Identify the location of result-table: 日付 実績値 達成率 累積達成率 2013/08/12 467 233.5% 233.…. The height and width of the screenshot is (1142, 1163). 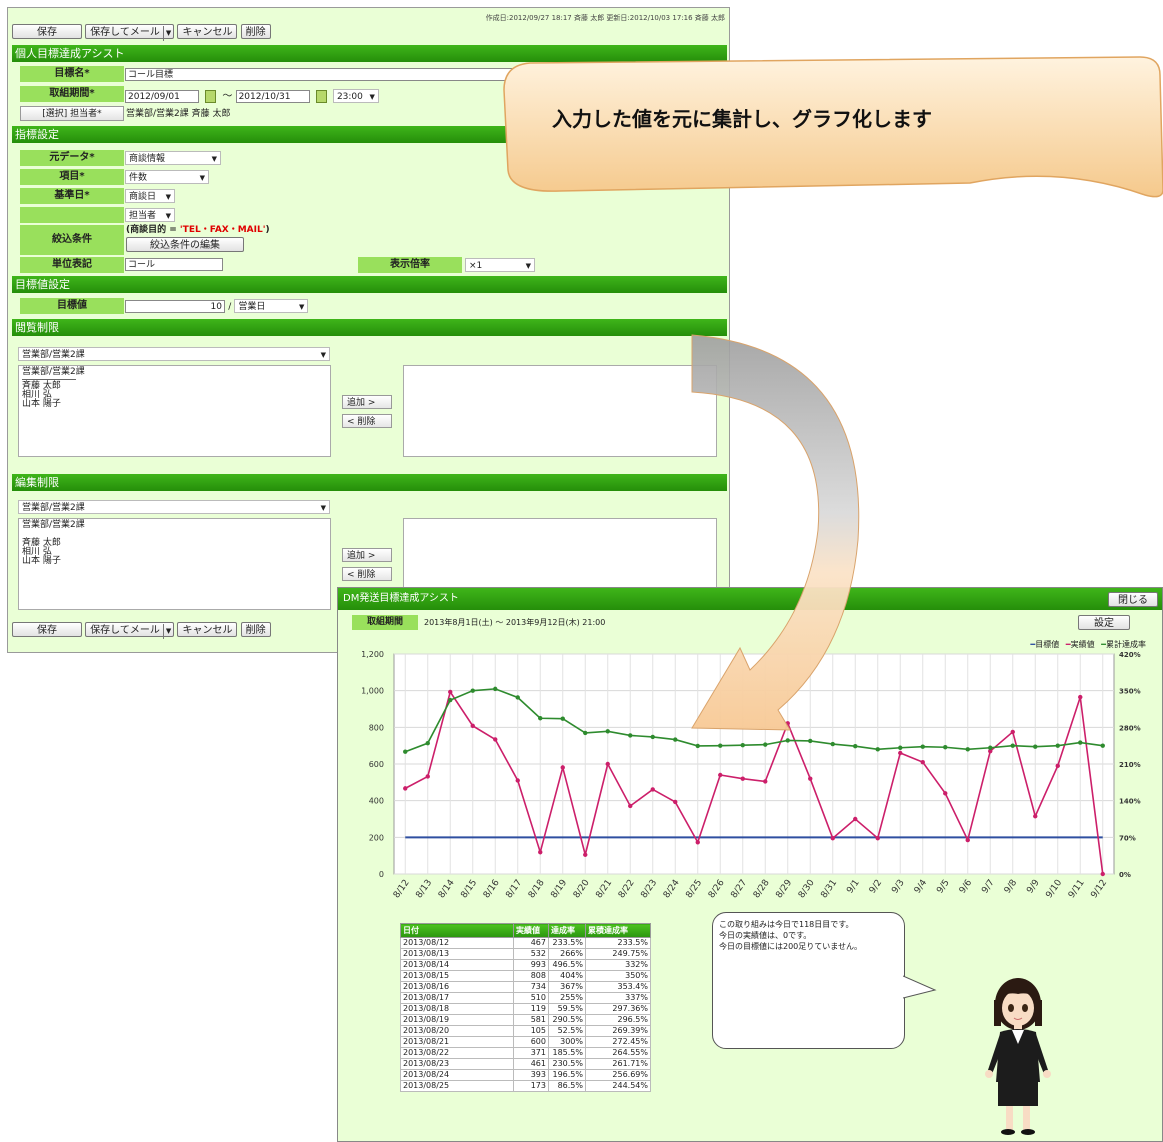
(525, 1007).